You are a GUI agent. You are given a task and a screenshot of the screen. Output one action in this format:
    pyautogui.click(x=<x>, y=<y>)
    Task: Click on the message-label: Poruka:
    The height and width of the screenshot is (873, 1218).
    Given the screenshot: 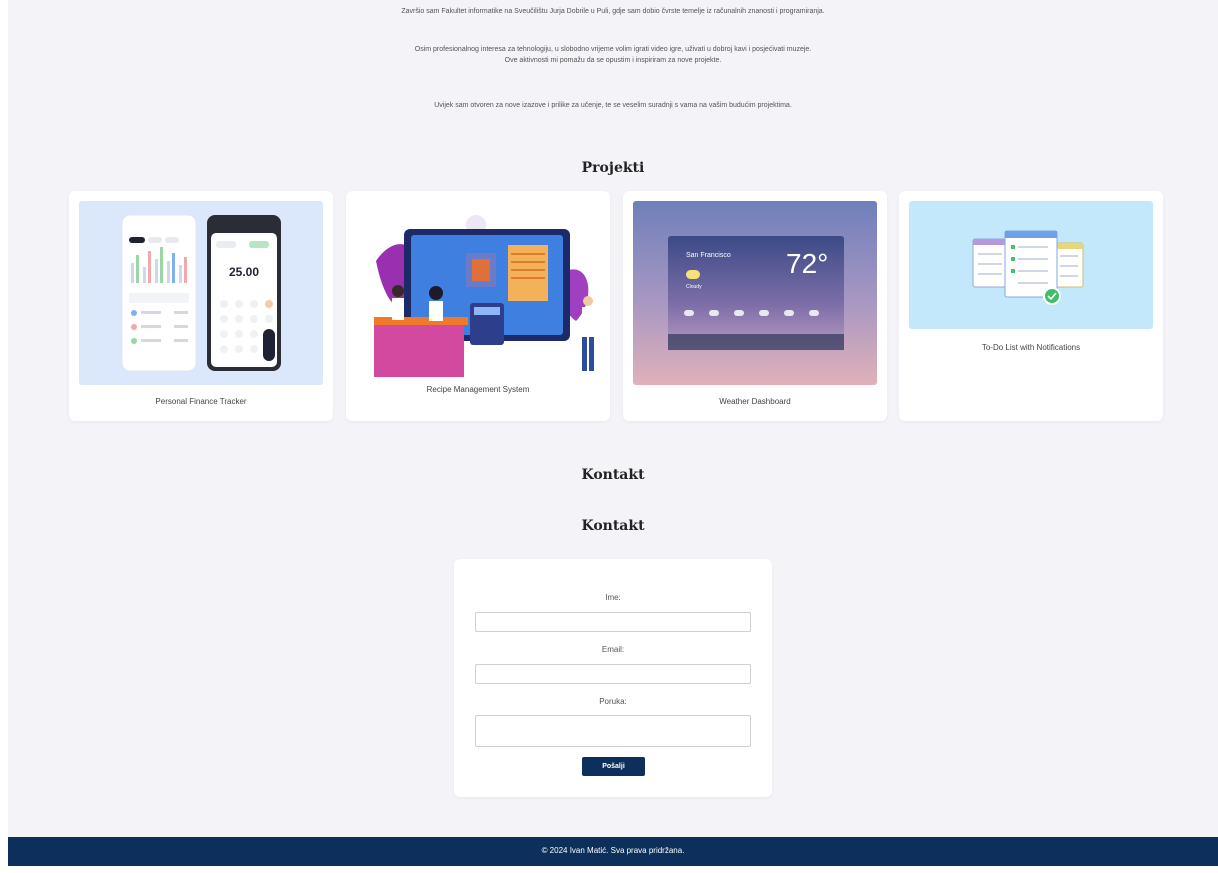 What is the action you would take?
    pyautogui.click(x=613, y=701)
    